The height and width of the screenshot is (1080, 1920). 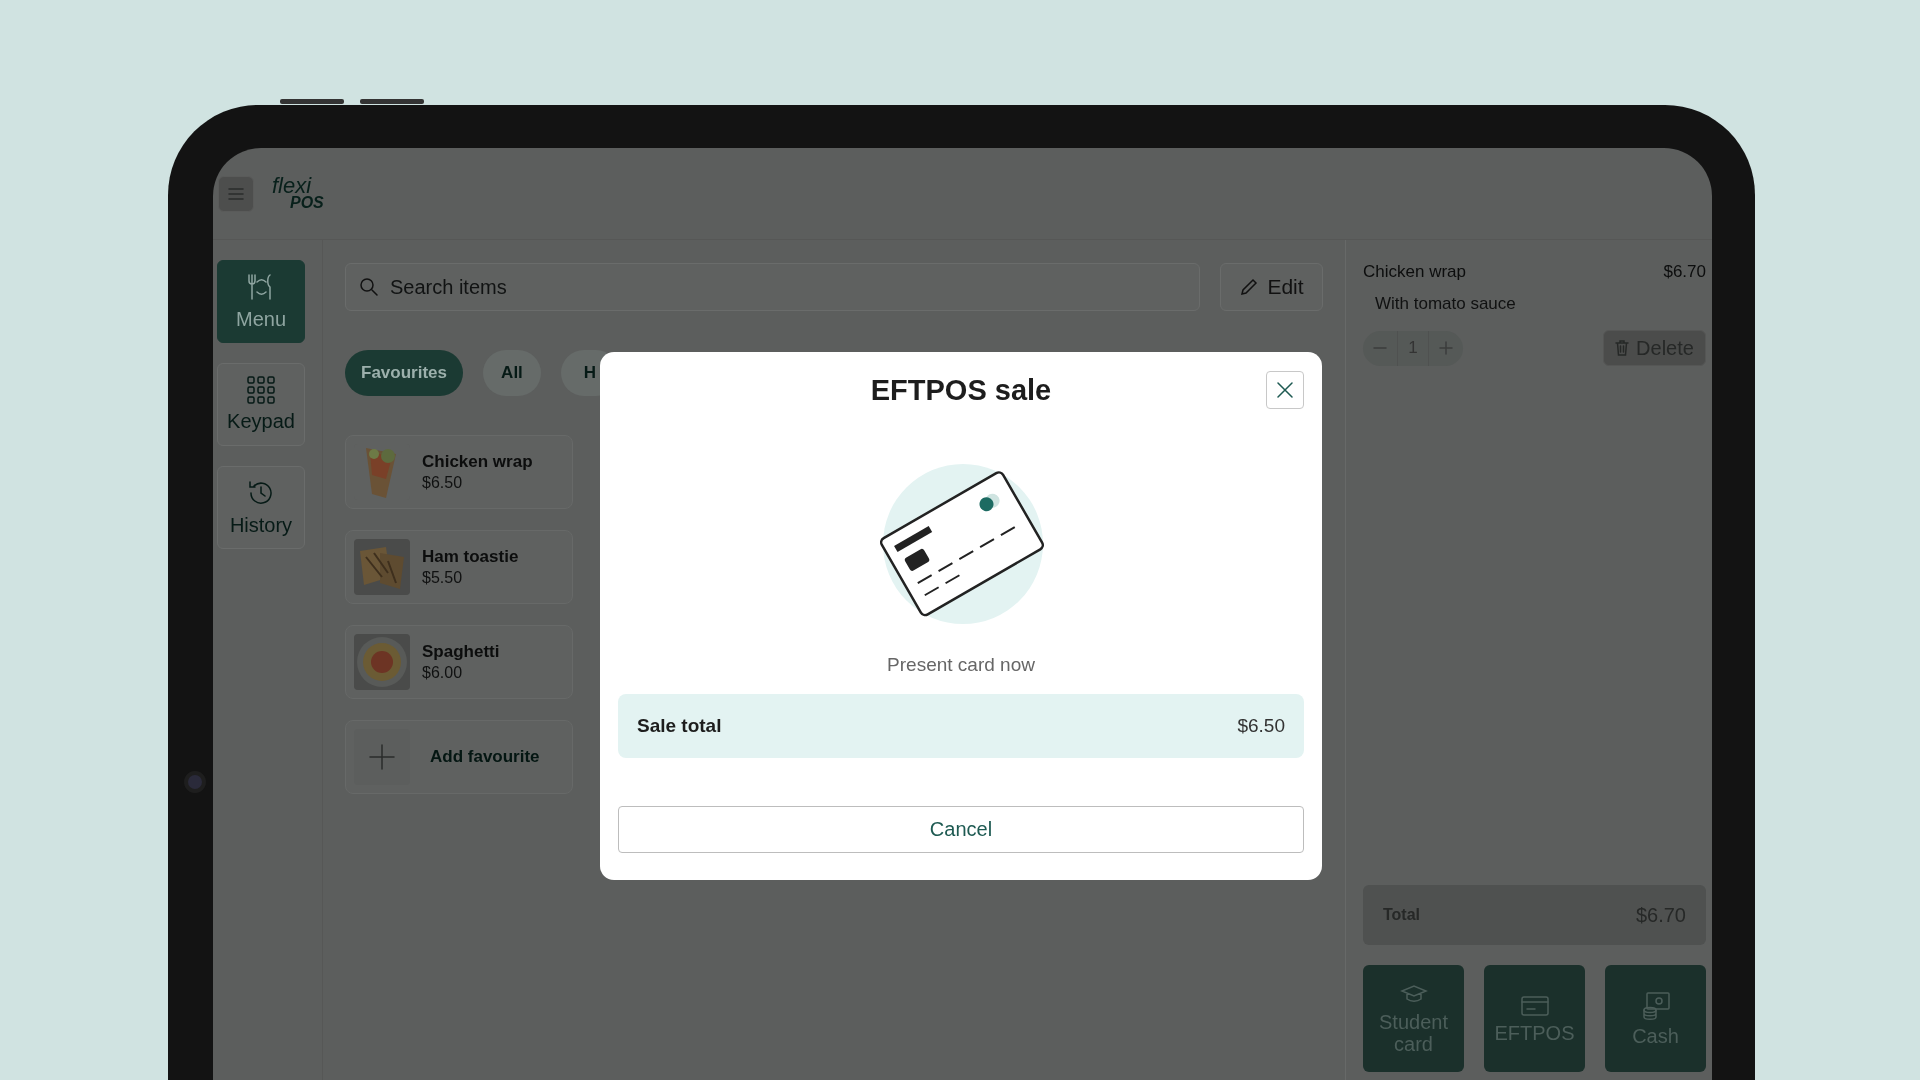 What do you see at coordinates (512, 373) in the screenshot?
I see `category-chip: All` at bounding box center [512, 373].